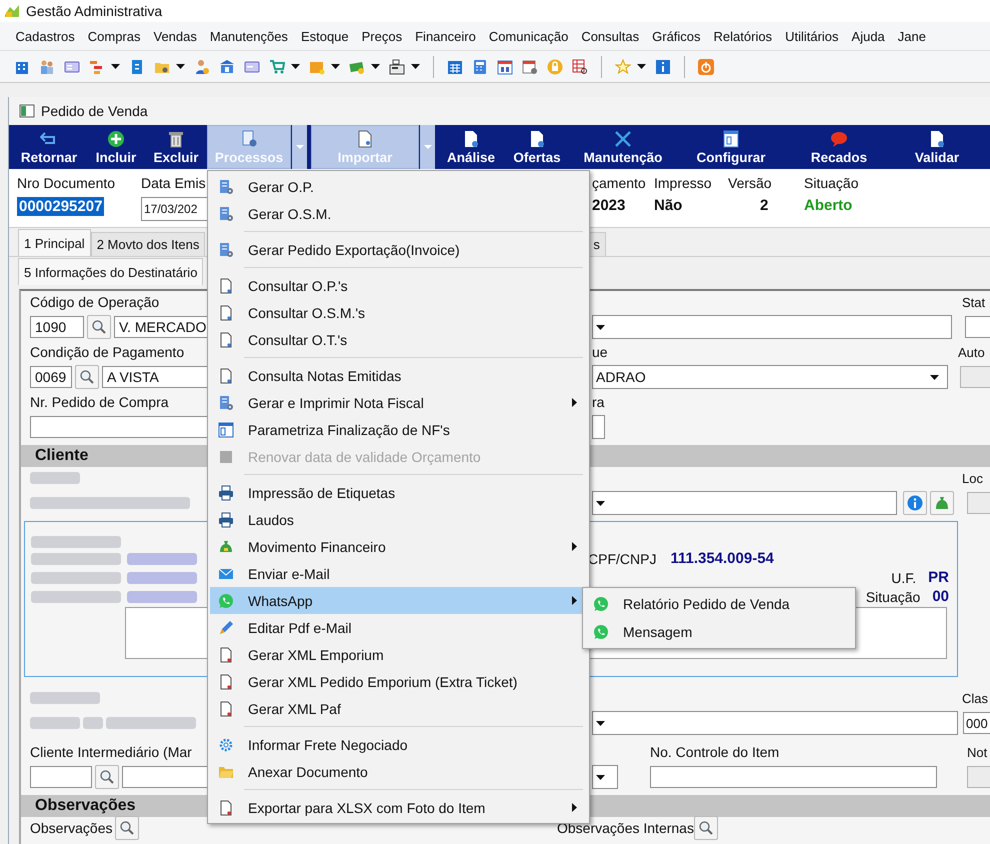 Image resolution: width=990 pixels, height=844 pixels. What do you see at coordinates (471, 147) in the screenshot?
I see `toolbar-button: Análise` at bounding box center [471, 147].